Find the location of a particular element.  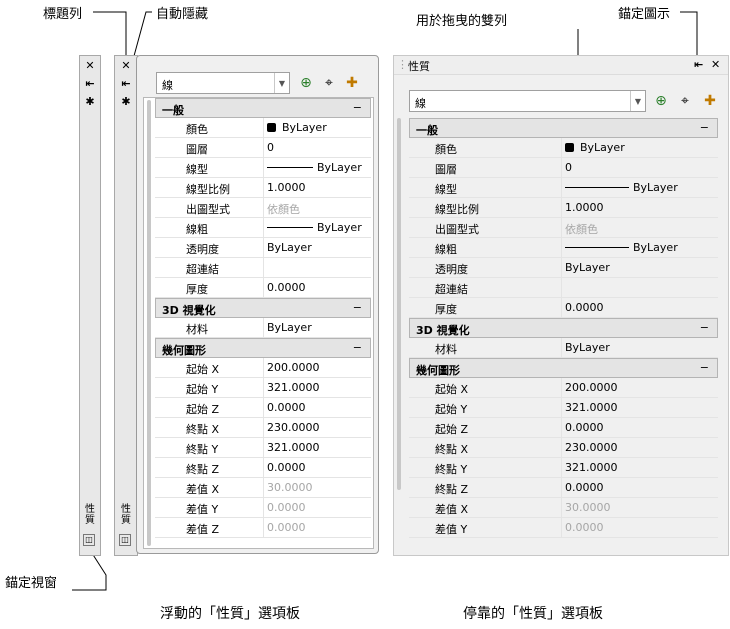

pickadd-icon: ✚ is located at coordinates (710, 101).